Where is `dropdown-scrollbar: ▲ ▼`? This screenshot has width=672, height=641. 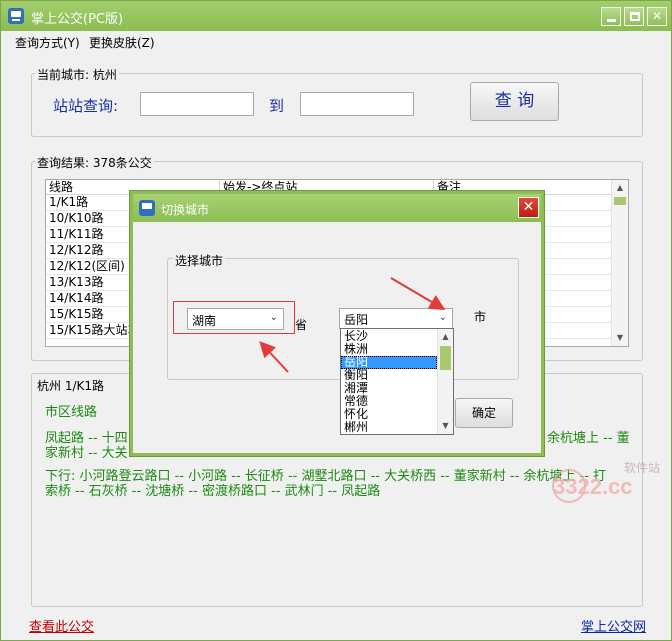 dropdown-scrollbar: ▲ ▼ is located at coordinates (445, 381).